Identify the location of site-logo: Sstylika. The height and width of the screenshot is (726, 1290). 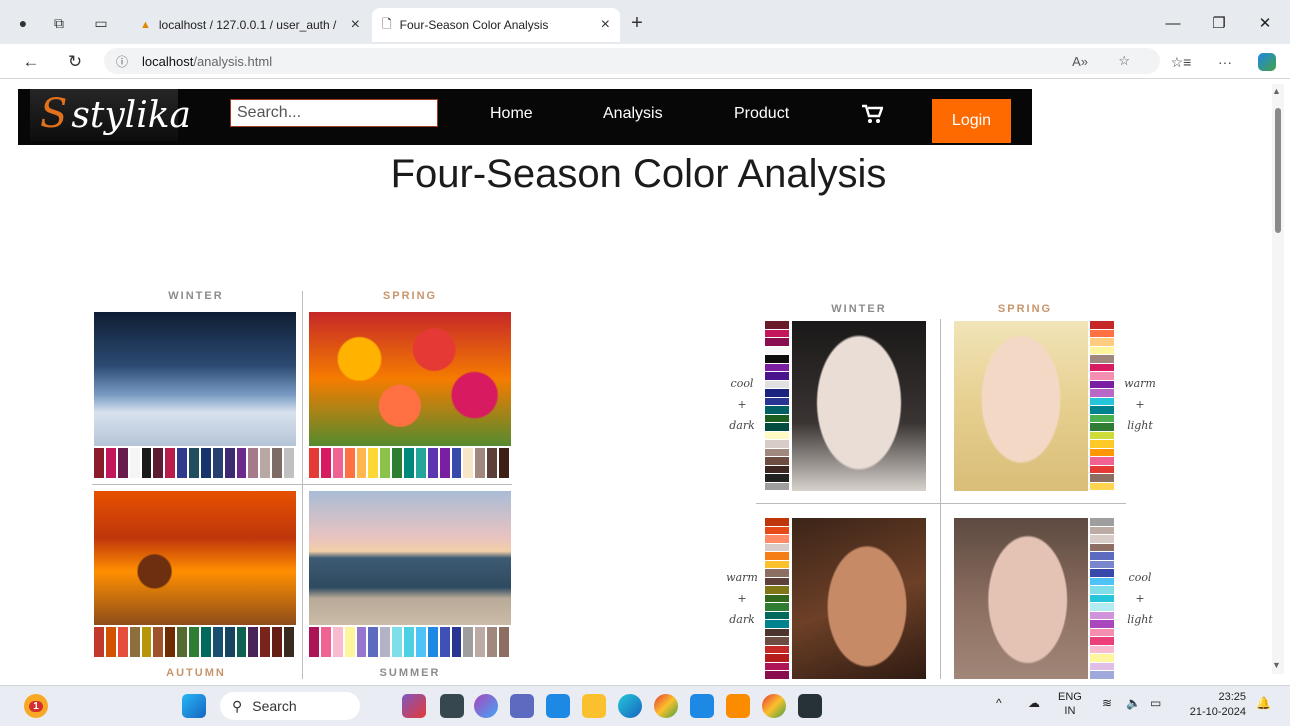
(110, 115).